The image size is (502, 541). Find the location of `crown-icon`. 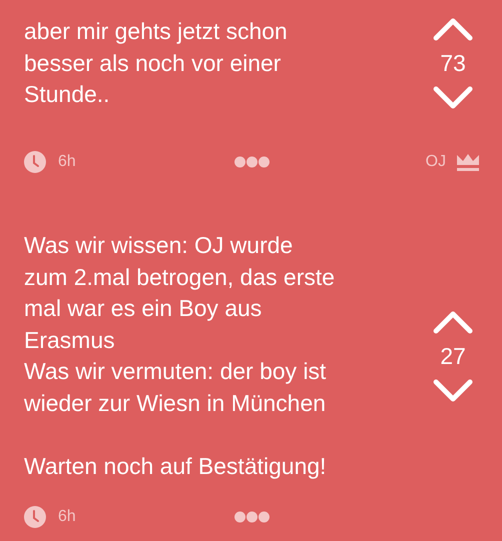

crown-icon is located at coordinates (468, 162).